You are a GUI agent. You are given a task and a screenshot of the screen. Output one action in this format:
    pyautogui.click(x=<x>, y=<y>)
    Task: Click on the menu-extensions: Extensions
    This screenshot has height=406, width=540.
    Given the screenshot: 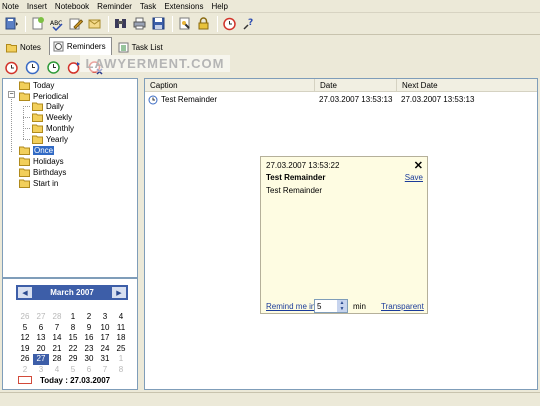 What is the action you would take?
    pyautogui.click(x=183, y=6)
    